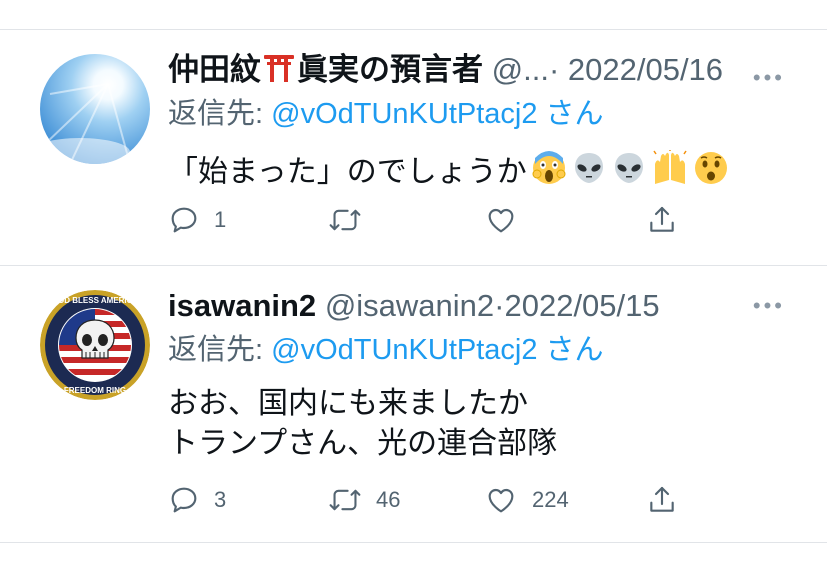  I want to click on sky-sun-avatar-image, so click(95, 109).